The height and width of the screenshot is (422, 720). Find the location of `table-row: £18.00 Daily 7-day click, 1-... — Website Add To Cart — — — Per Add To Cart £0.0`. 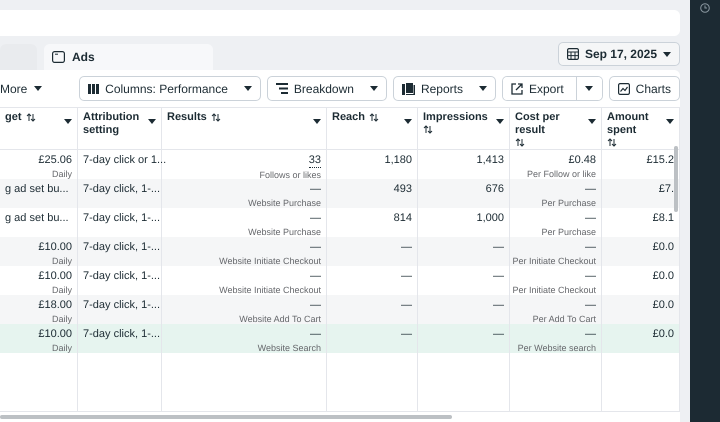

table-row: £18.00 Daily 7-day click, 1-... — Website Add To Cart — — — Per Add To Cart £0.0 is located at coordinates (340, 309).